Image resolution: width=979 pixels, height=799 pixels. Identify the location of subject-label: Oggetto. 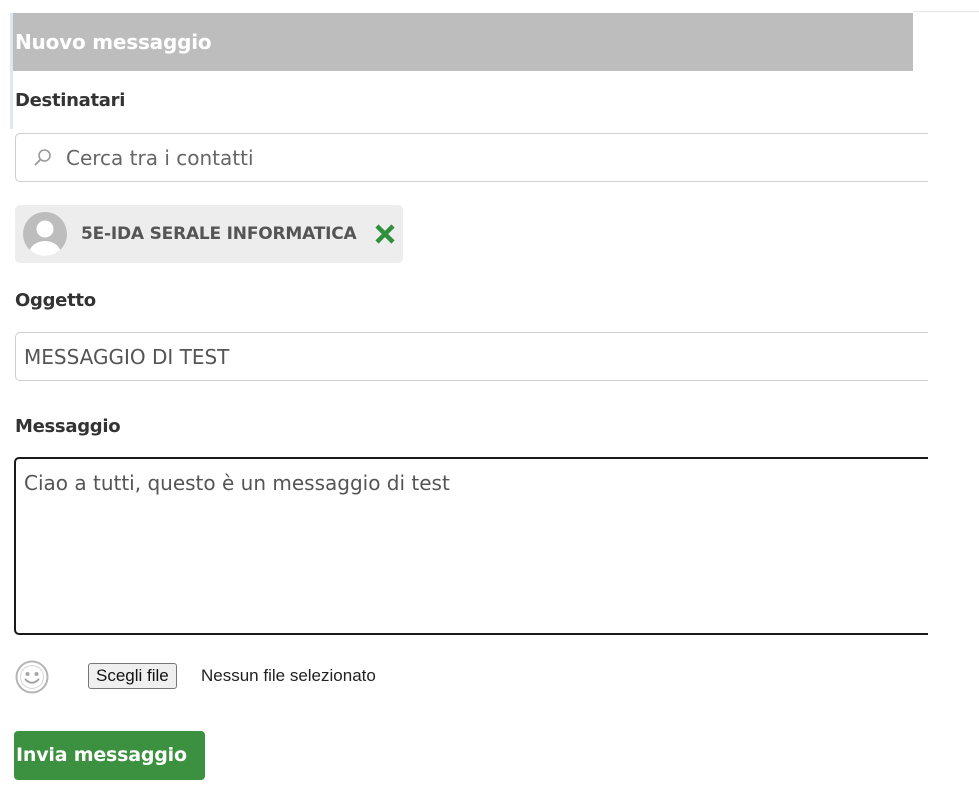
(55, 300).